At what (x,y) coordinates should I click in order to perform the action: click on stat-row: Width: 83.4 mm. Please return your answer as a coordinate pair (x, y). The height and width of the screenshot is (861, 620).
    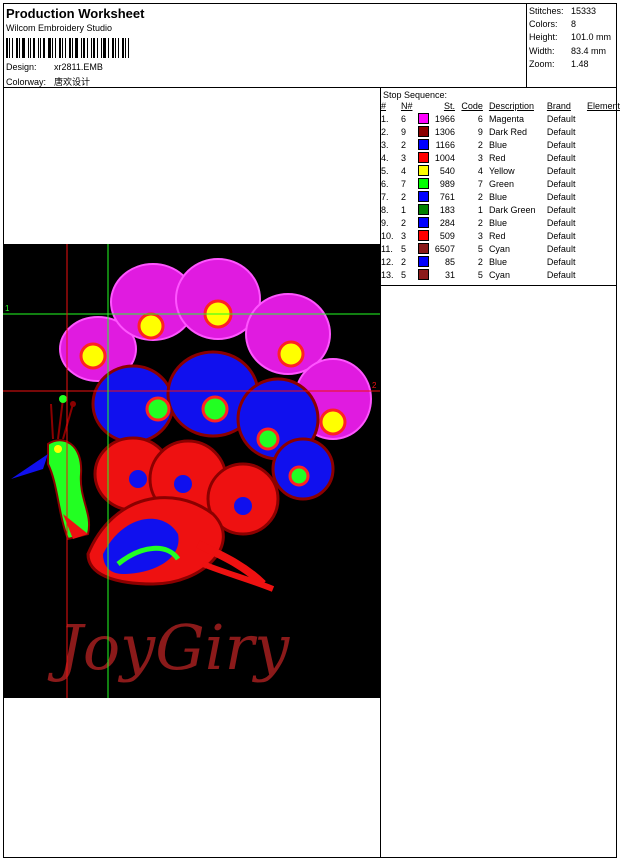
    Looking at the image, I should click on (570, 51).